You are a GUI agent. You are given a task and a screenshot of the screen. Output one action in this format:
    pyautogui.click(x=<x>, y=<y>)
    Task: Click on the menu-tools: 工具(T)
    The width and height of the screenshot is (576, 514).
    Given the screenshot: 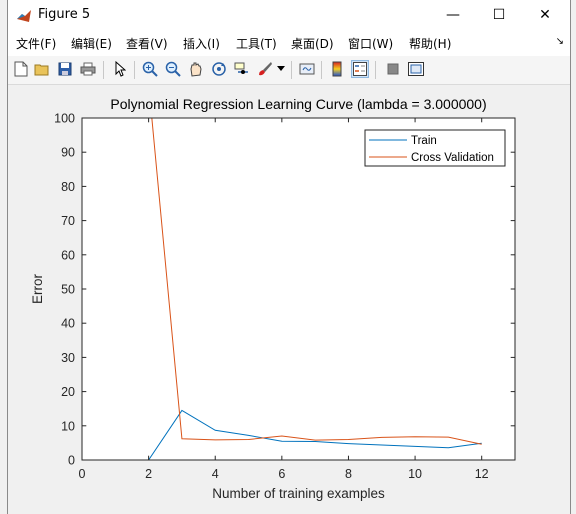 What is the action you would take?
    pyautogui.click(x=256, y=43)
    